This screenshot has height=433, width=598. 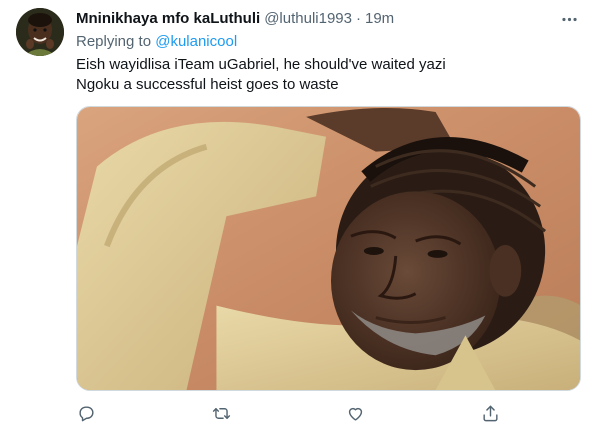 I want to click on heart-icon, so click(x=355, y=414).